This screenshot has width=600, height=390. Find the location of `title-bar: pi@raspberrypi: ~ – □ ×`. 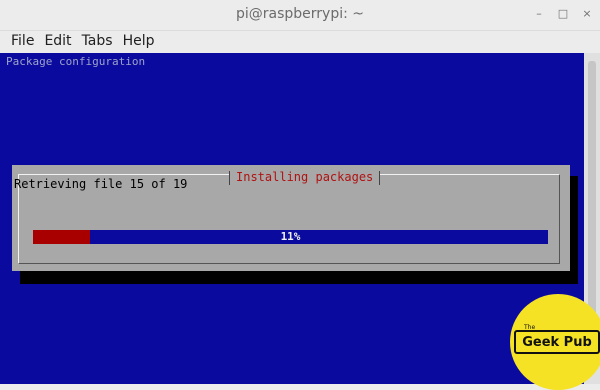

title-bar: pi@raspberrypi: ~ – □ × is located at coordinates (300, 15).